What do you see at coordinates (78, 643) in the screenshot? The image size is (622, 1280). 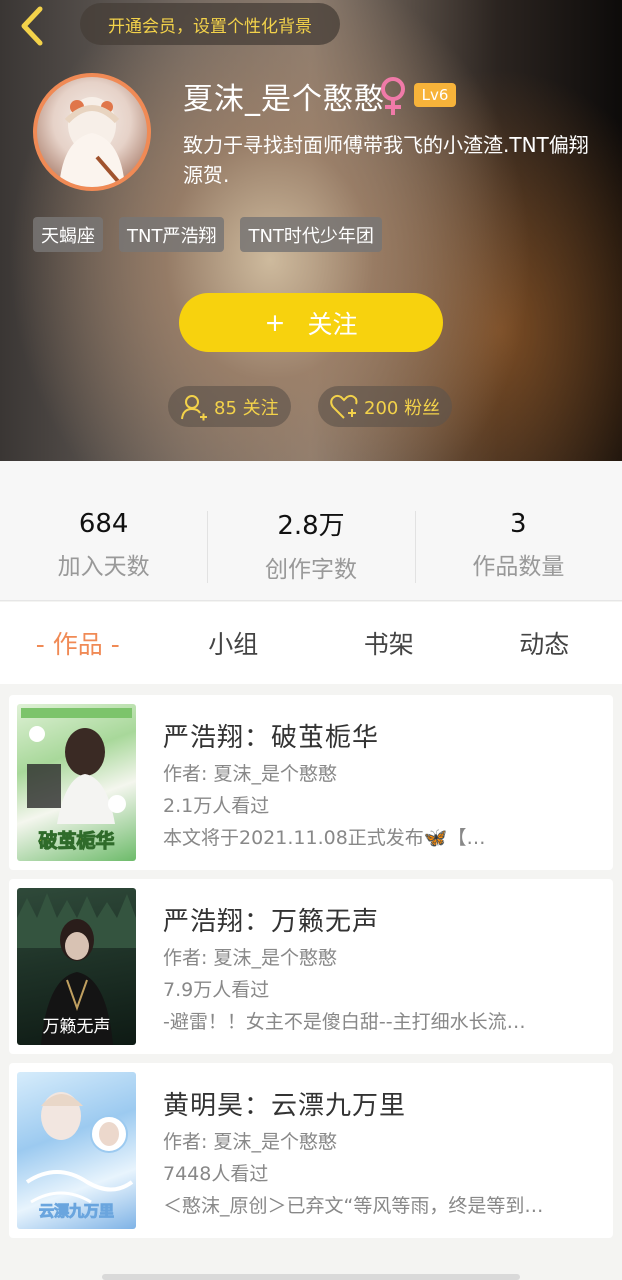 I see `tab-works: - 作品 -` at bounding box center [78, 643].